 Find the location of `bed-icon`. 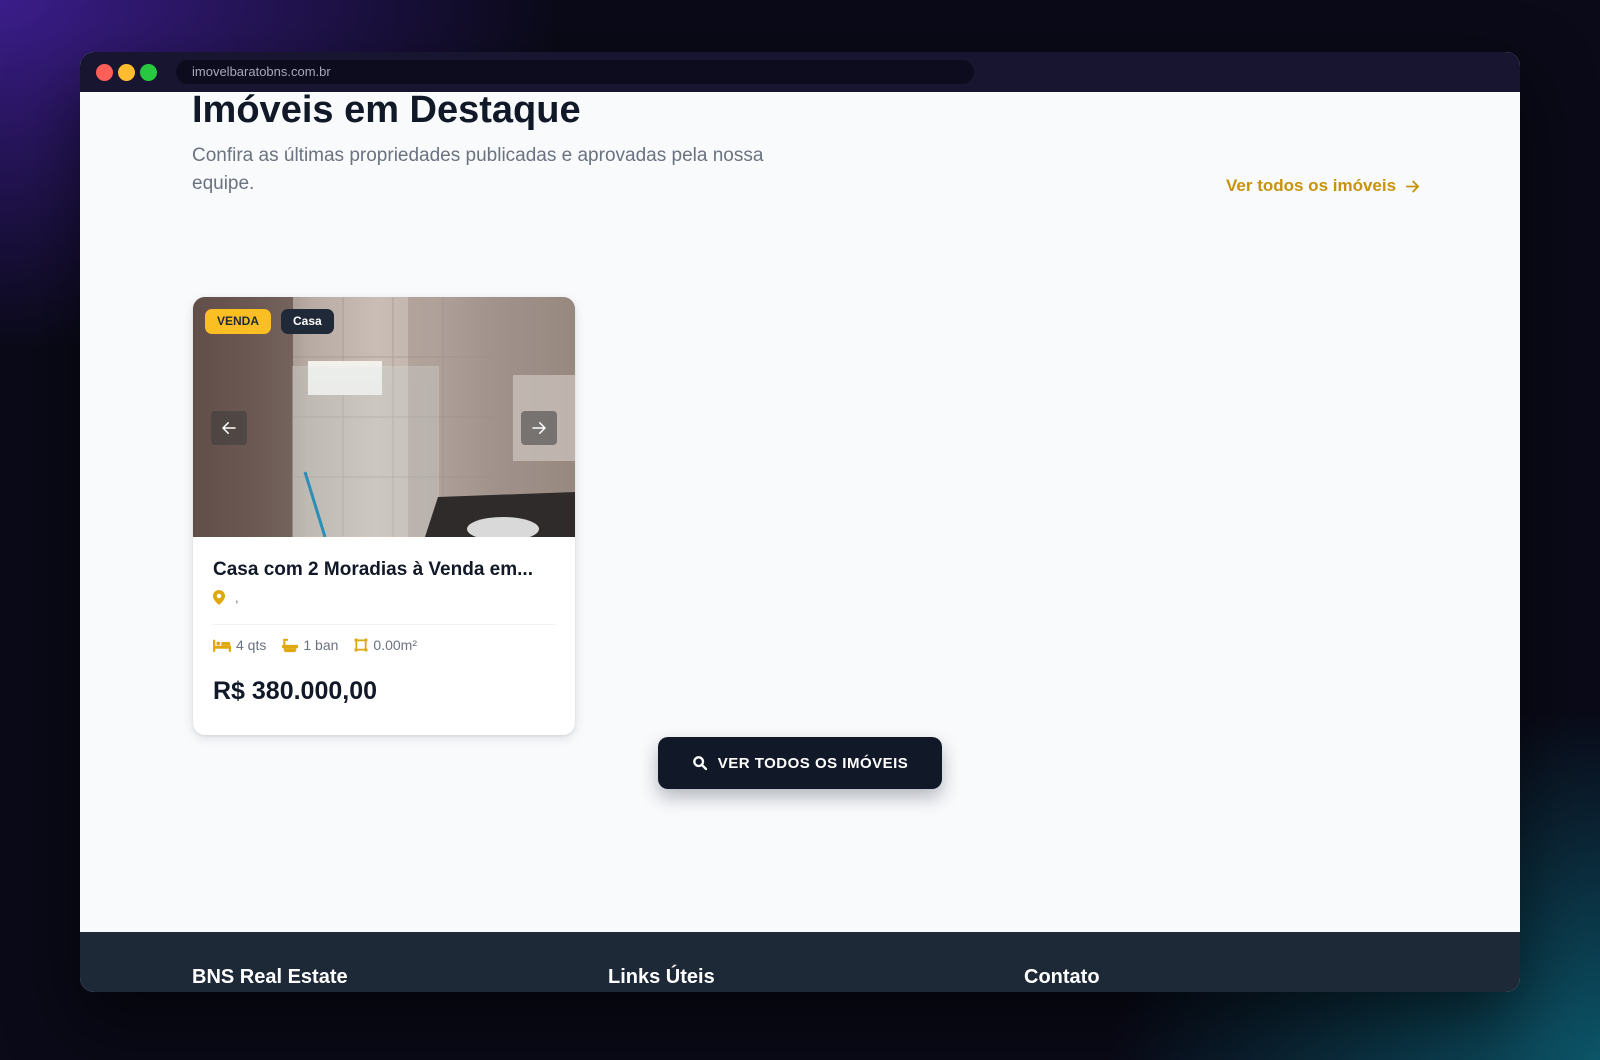

bed-icon is located at coordinates (222, 645).